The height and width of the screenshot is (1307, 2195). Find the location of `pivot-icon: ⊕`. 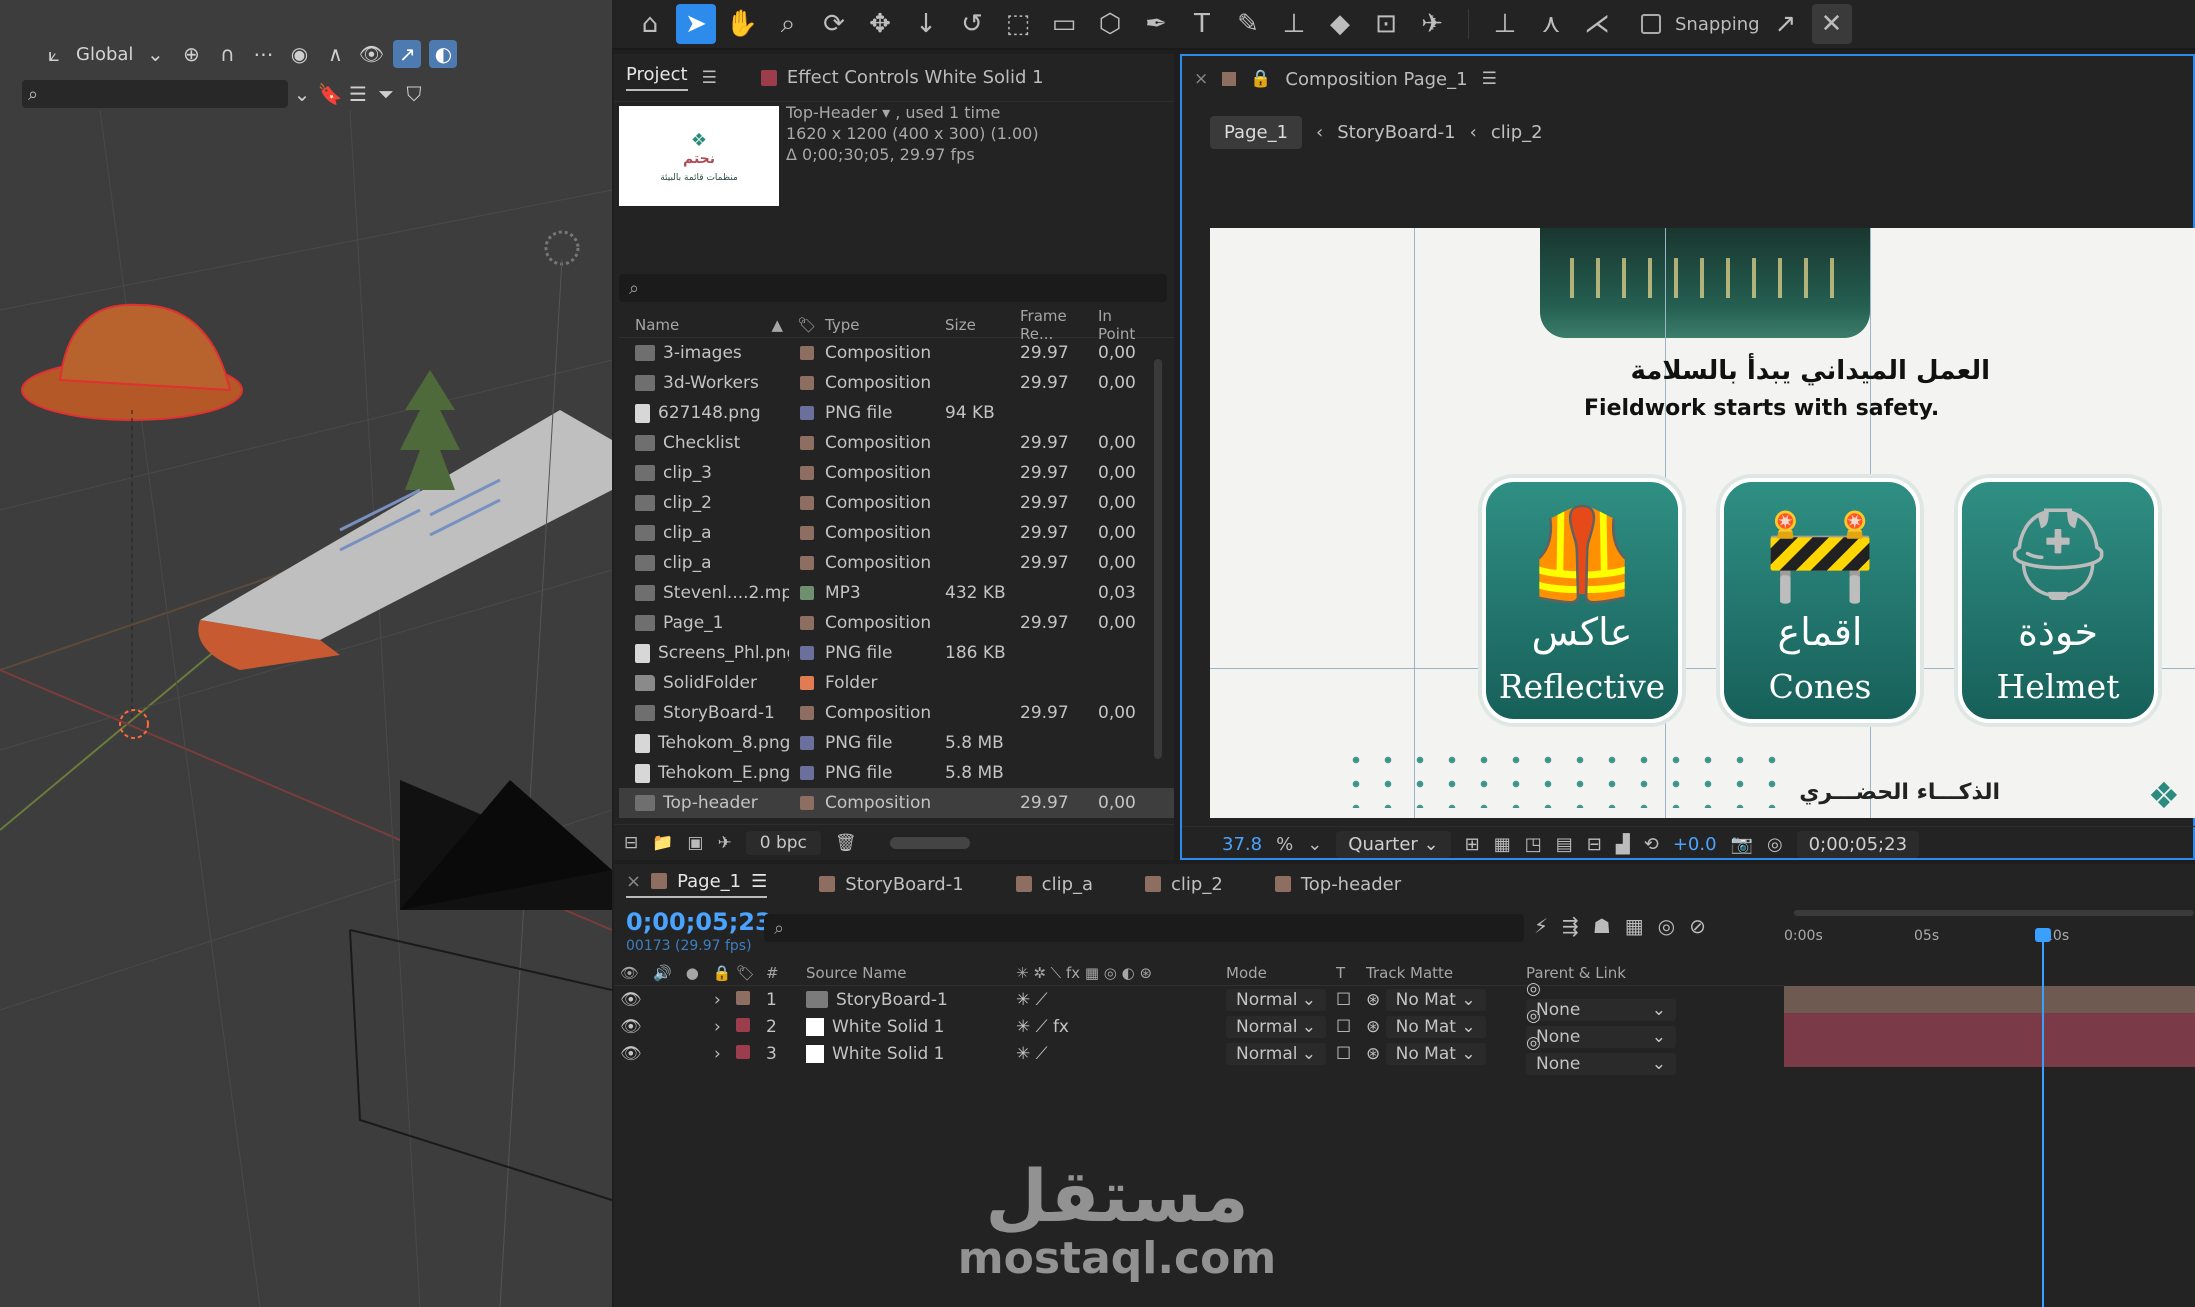

pivot-icon: ⊕ is located at coordinates (191, 54).